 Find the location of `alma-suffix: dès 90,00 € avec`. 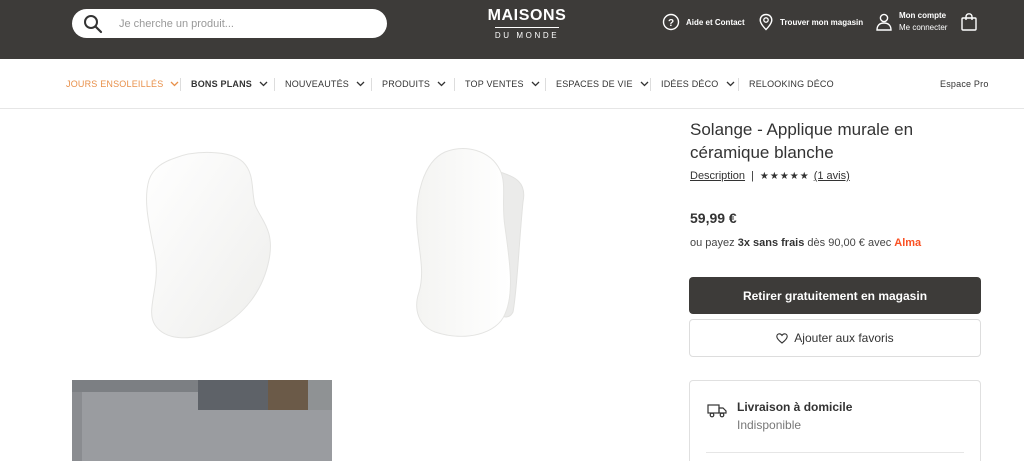

alma-suffix: dès 90,00 € avec is located at coordinates (849, 243).